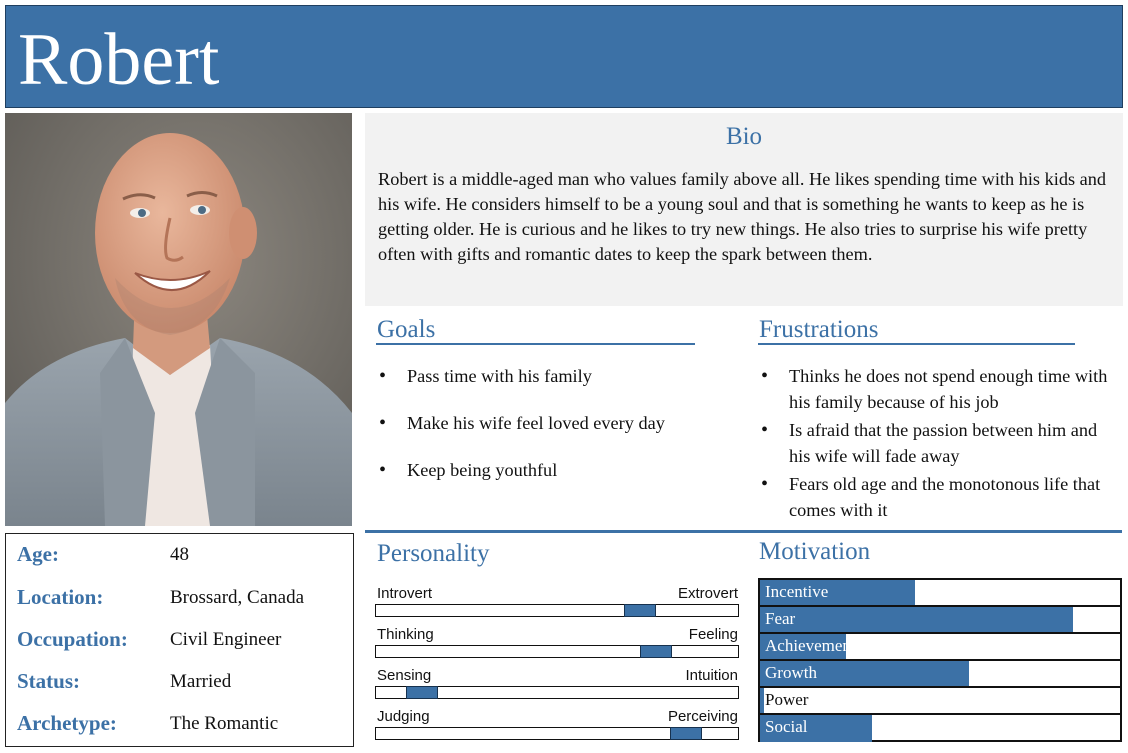 Image resolution: width=1128 pixels, height=753 pixels. What do you see at coordinates (60, 597) in the screenshot?
I see `info-label: Location:` at bounding box center [60, 597].